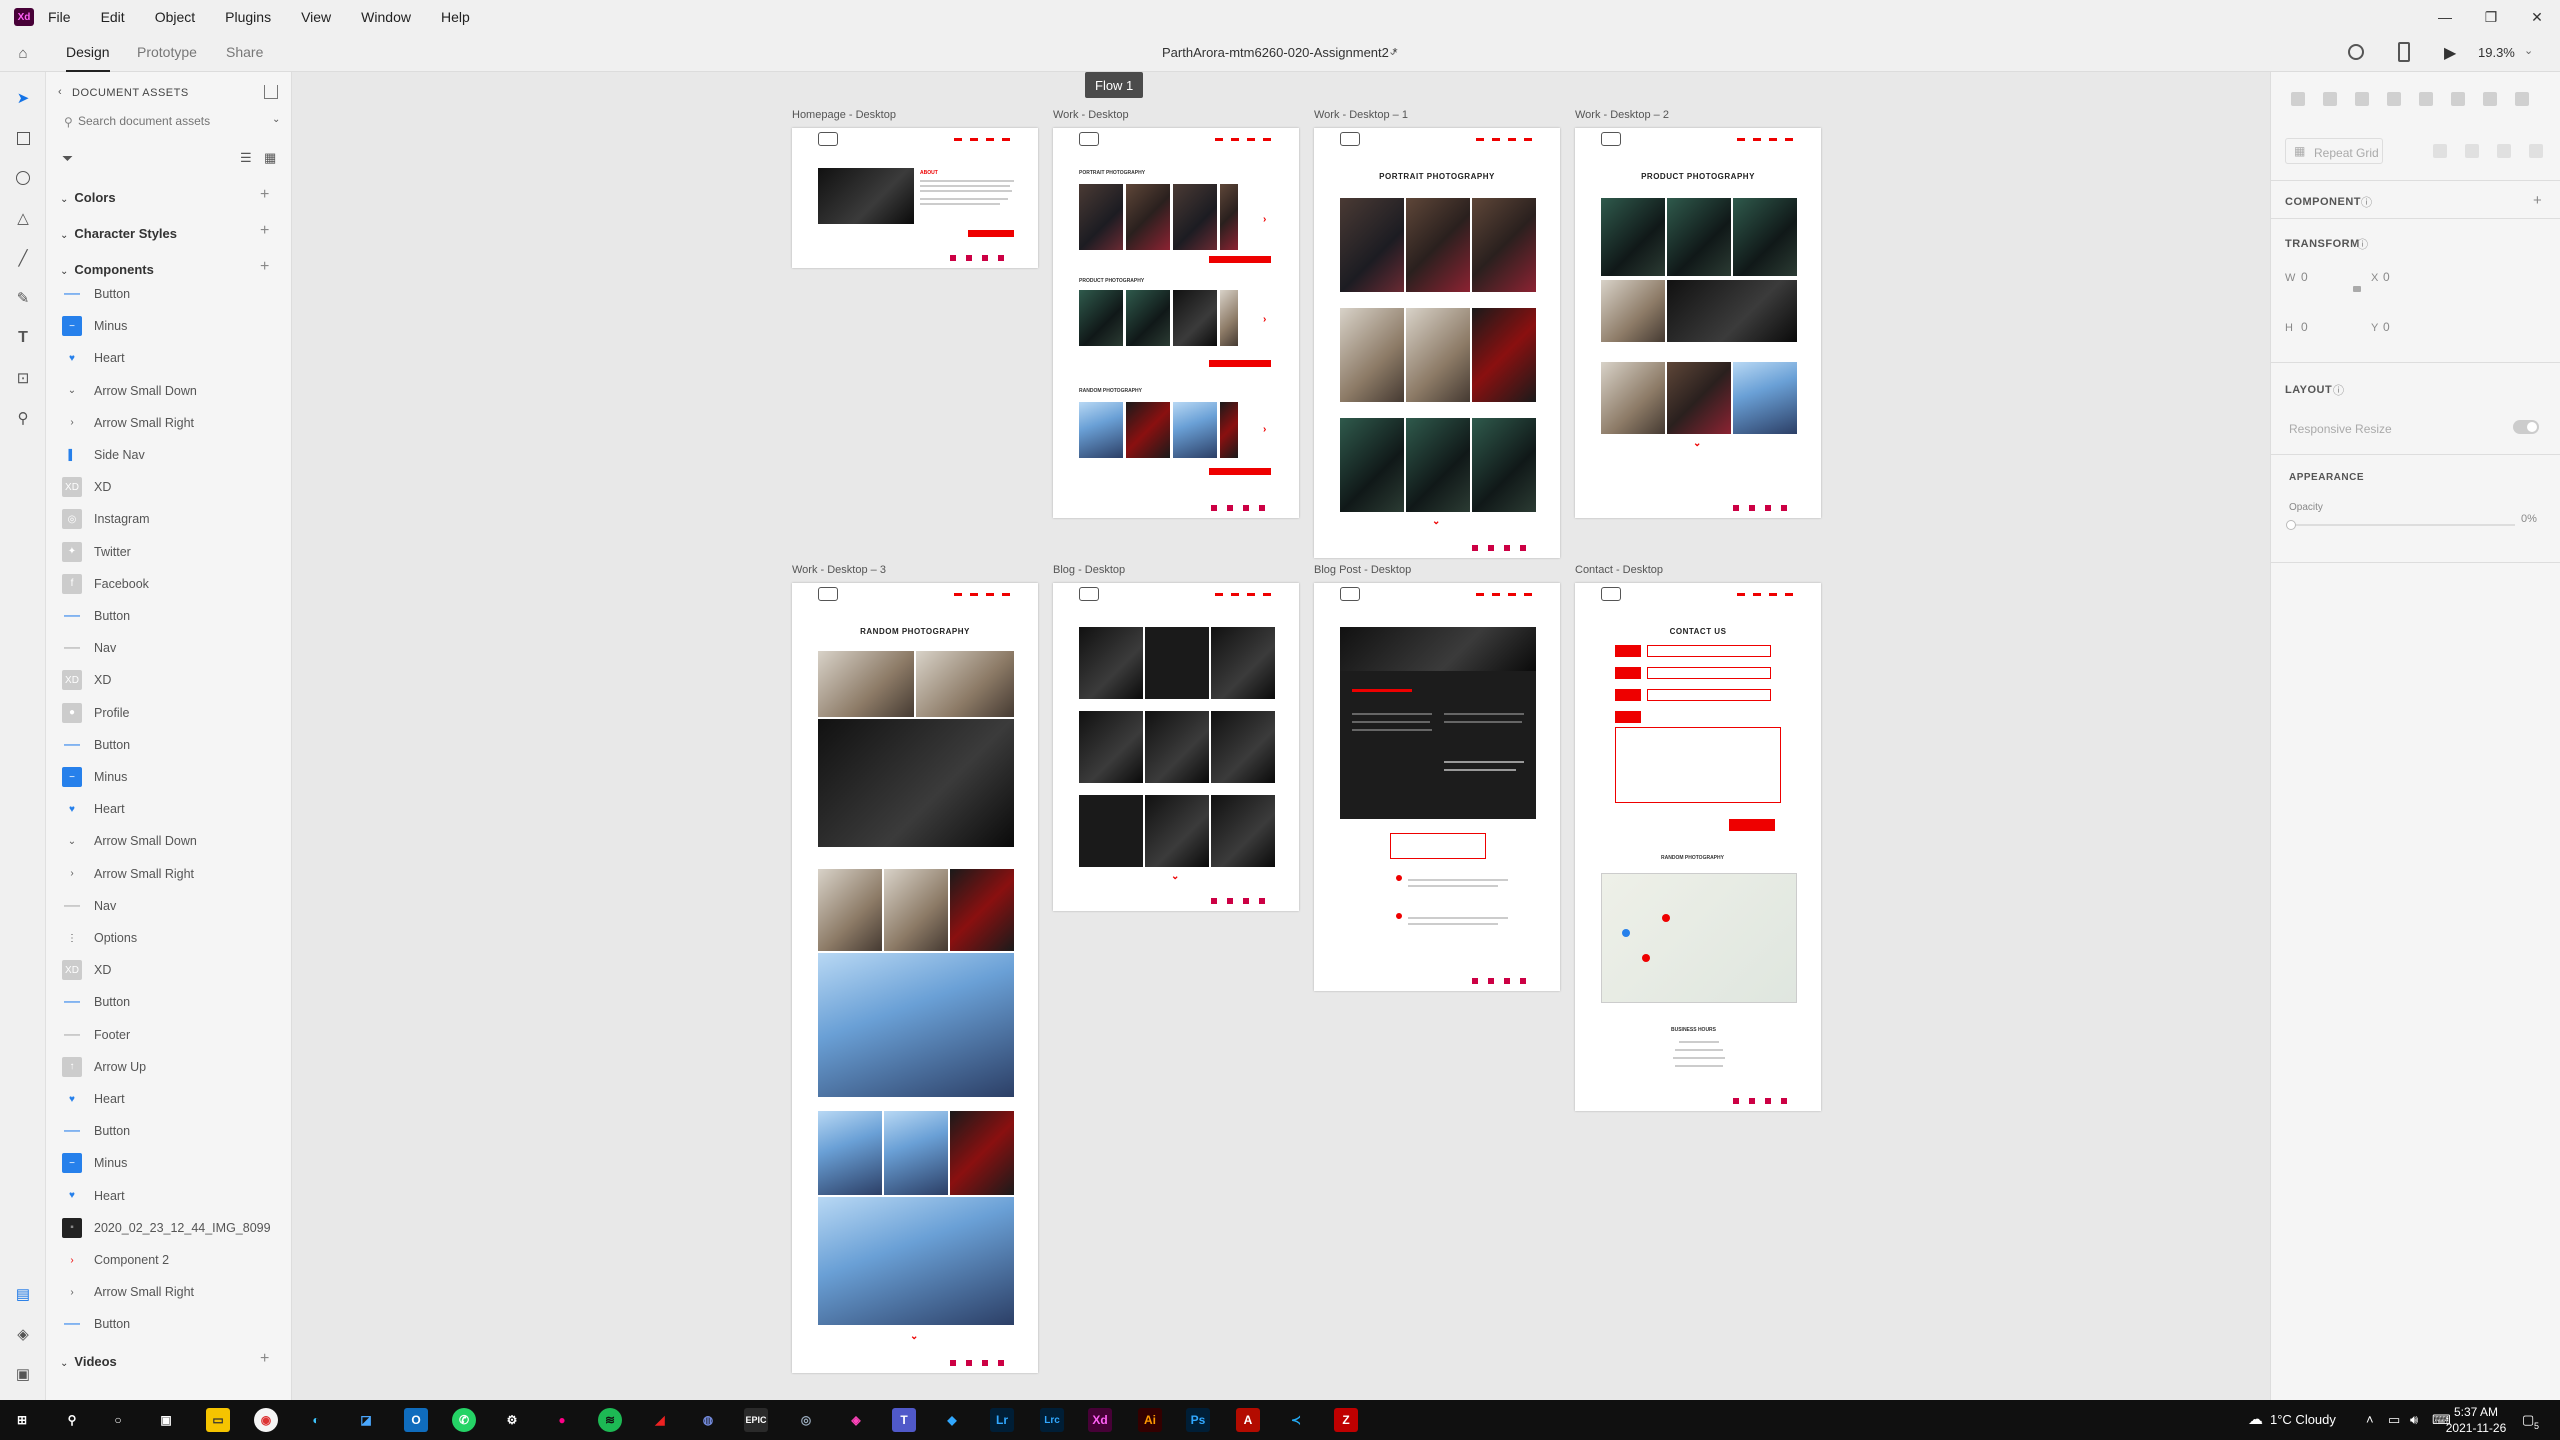 The image size is (2560, 1440). What do you see at coordinates (1698, 323) in the screenshot?
I see `artboard-work-2: PRODUCT PHOTOGRAPHY ⌄` at bounding box center [1698, 323].